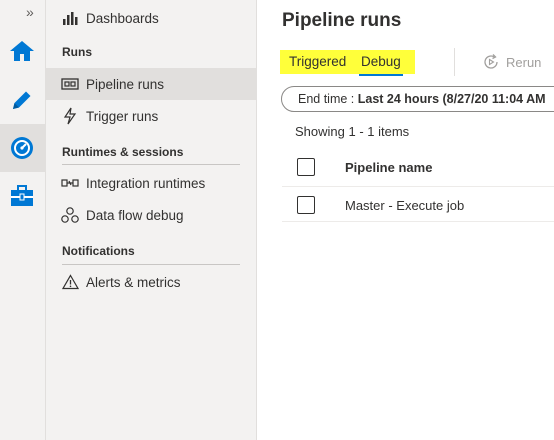 The image size is (554, 440). What do you see at coordinates (317, 64) in the screenshot?
I see `tab-triggered: Triggered` at bounding box center [317, 64].